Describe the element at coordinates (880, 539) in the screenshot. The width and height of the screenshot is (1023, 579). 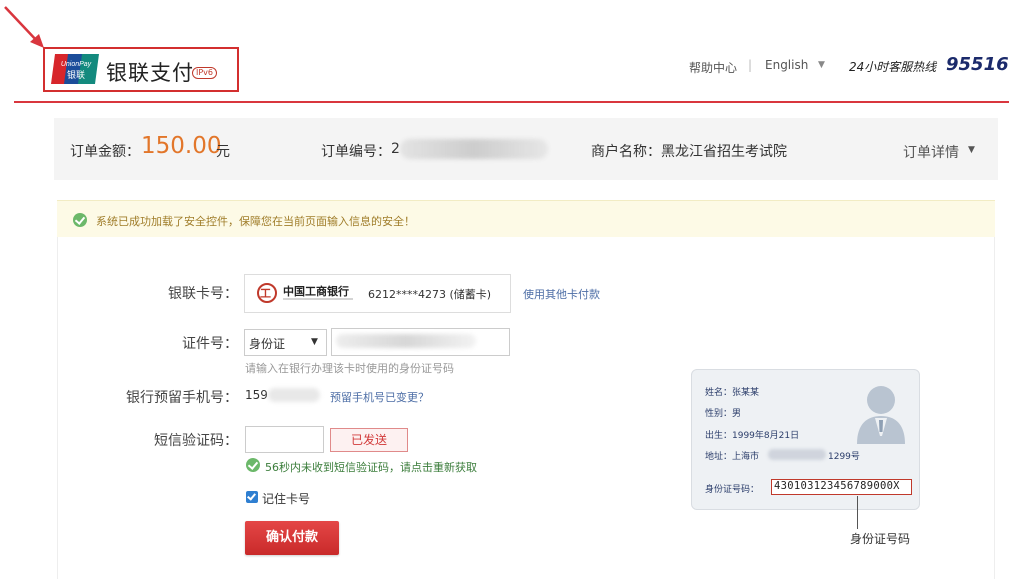
I see `id-number-caption: 身份证号码` at that location.